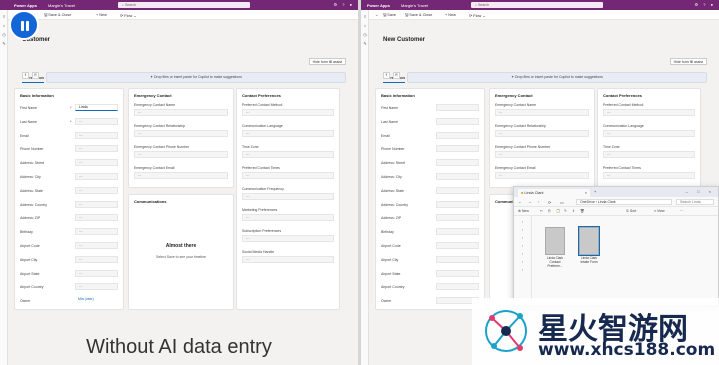 The width and height of the screenshot is (719, 365). Describe the element at coordinates (659, 211) in the screenshot. I see `view-button: ≡ View` at that location.